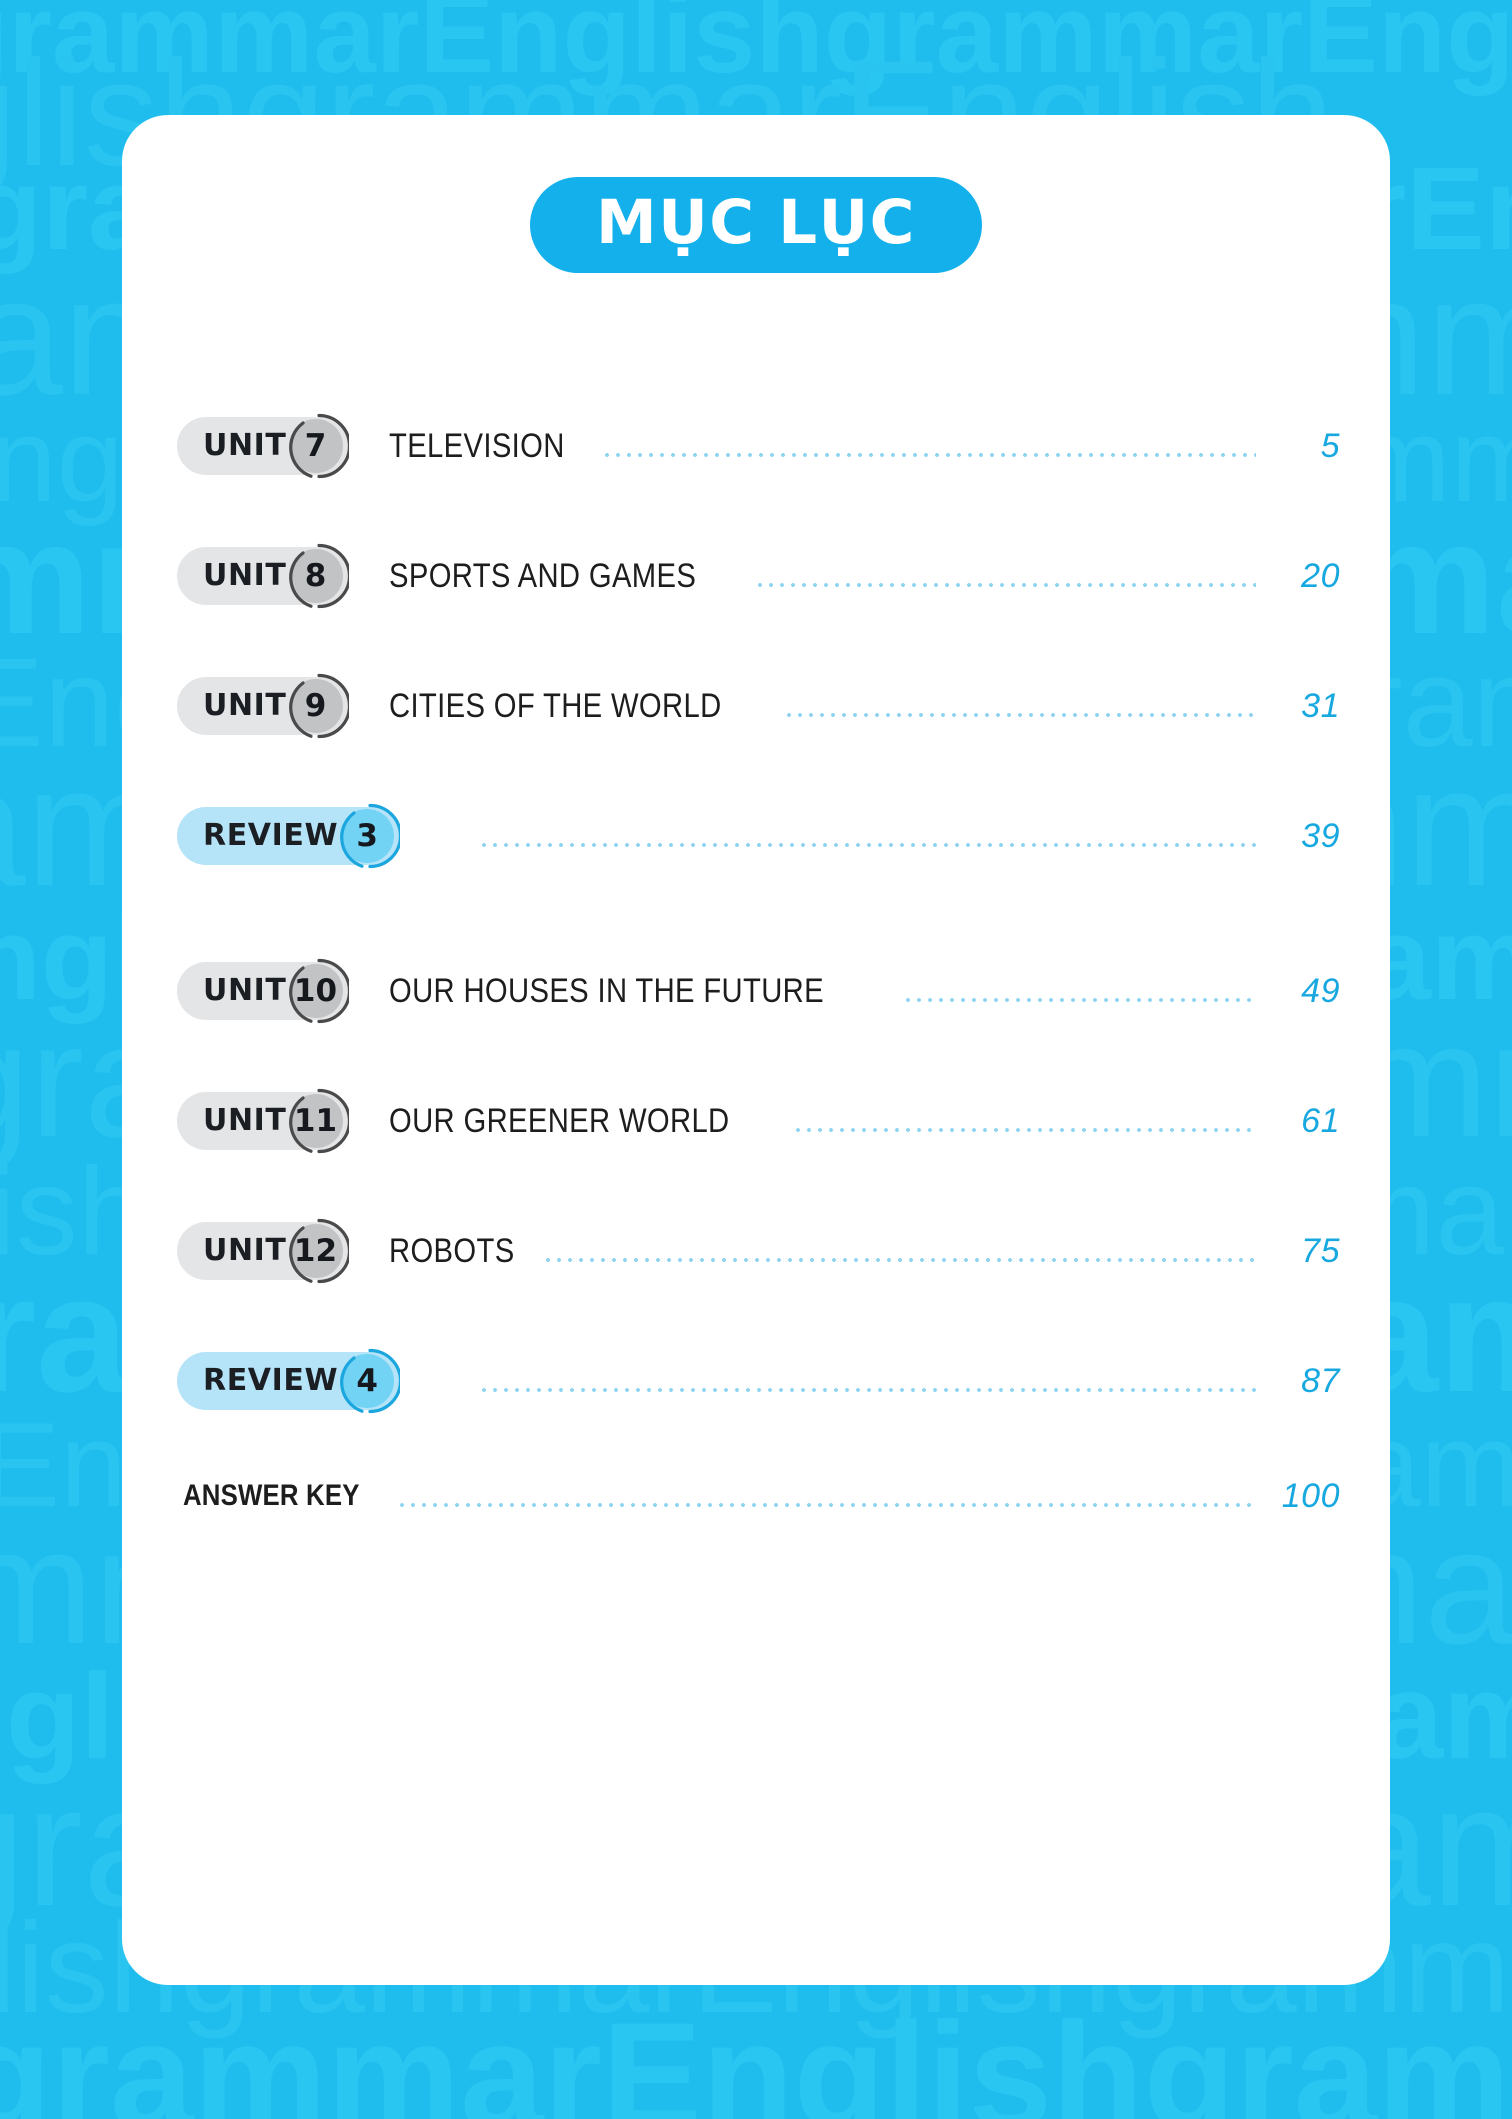 The height and width of the screenshot is (2119, 1512). I want to click on badge-number-circle: 3, so click(367, 836).